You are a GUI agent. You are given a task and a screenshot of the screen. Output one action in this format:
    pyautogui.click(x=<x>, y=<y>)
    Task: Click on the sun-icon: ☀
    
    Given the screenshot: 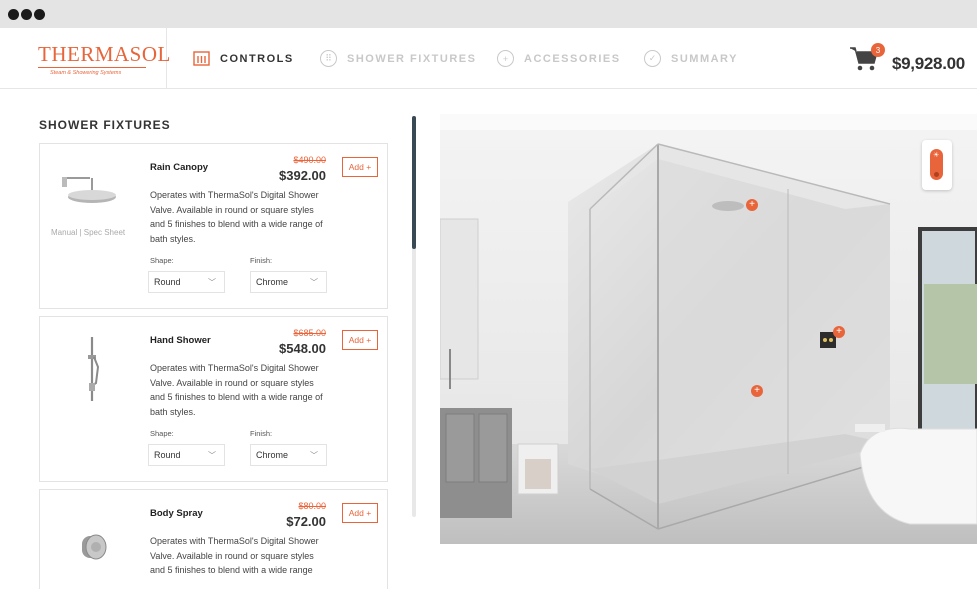 What is the action you would take?
    pyautogui.click(x=936, y=155)
    